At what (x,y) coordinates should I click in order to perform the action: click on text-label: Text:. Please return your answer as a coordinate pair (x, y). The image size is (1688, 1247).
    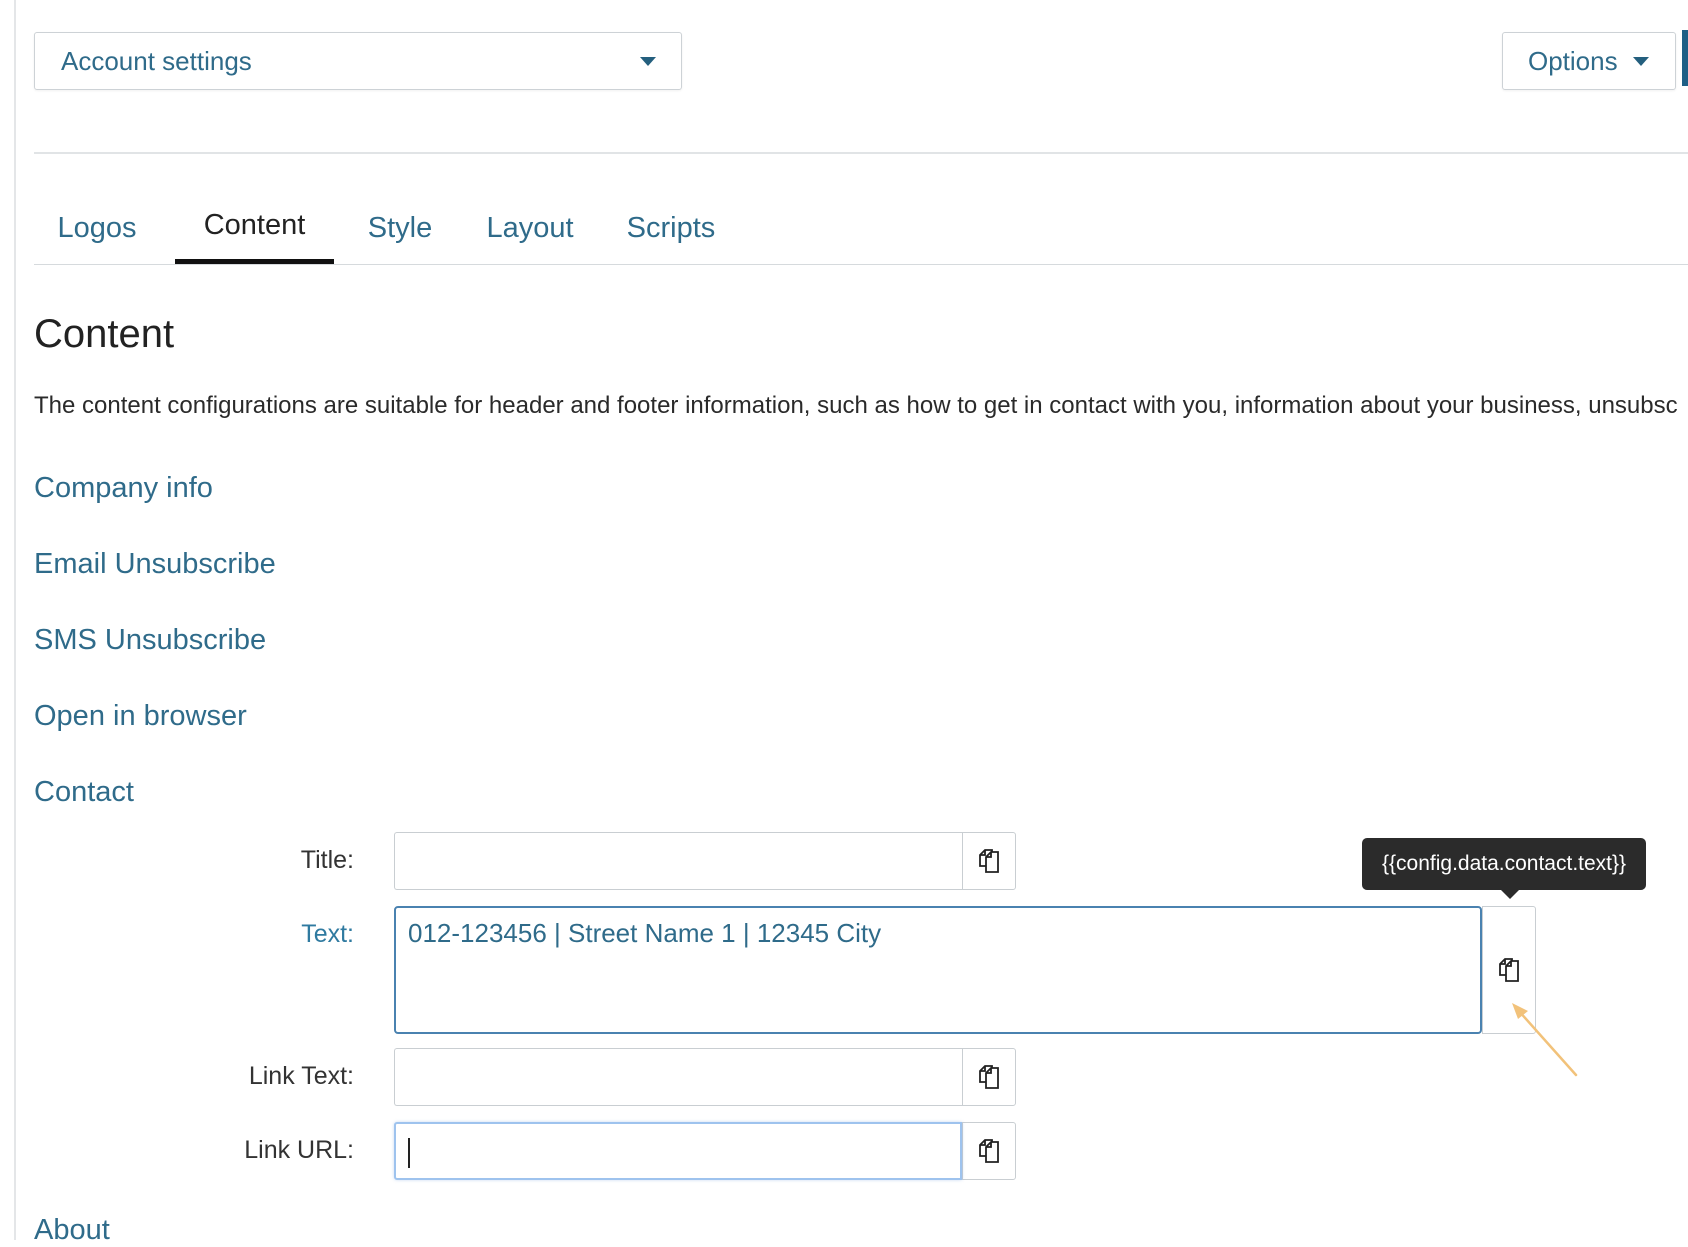
    Looking at the image, I should click on (327, 934).